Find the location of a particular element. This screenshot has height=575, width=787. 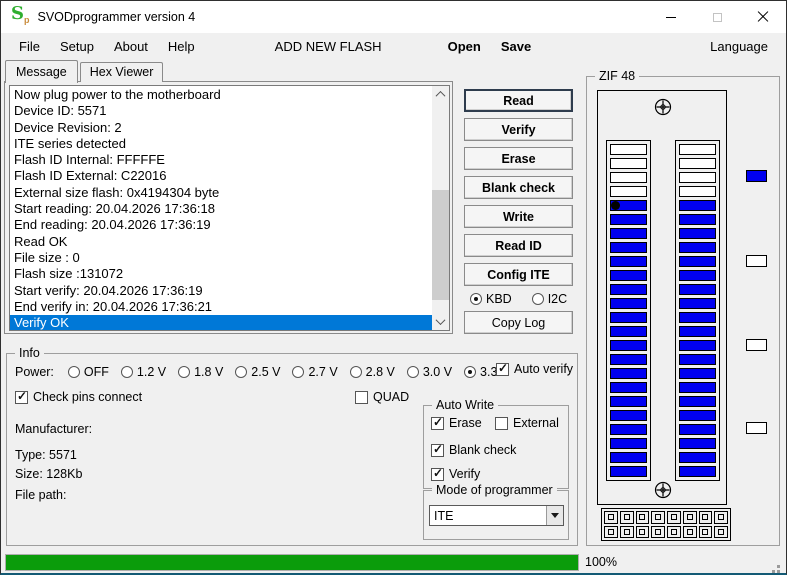

log-line: Device ID: 5571 is located at coordinates (221, 111).